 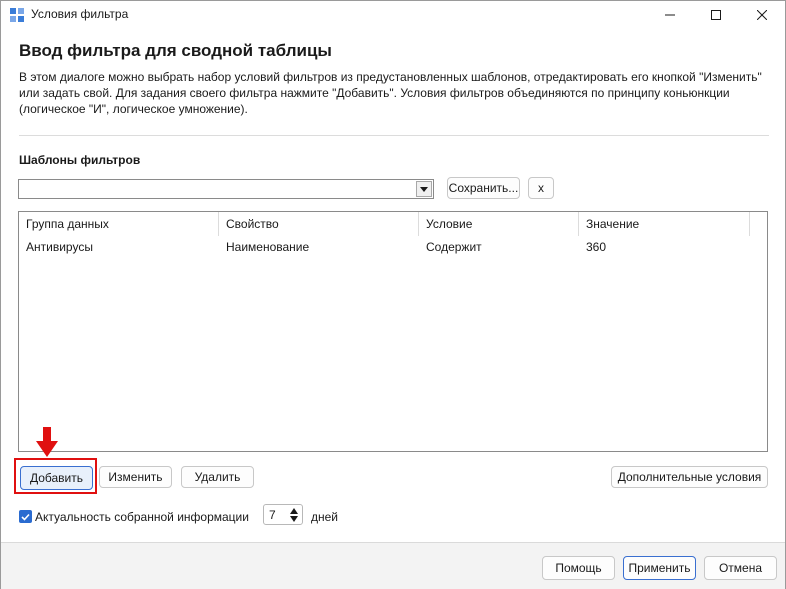 What do you see at coordinates (217, 477) in the screenshot?
I see `delete-button: Удалить` at bounding box center [217, 477].